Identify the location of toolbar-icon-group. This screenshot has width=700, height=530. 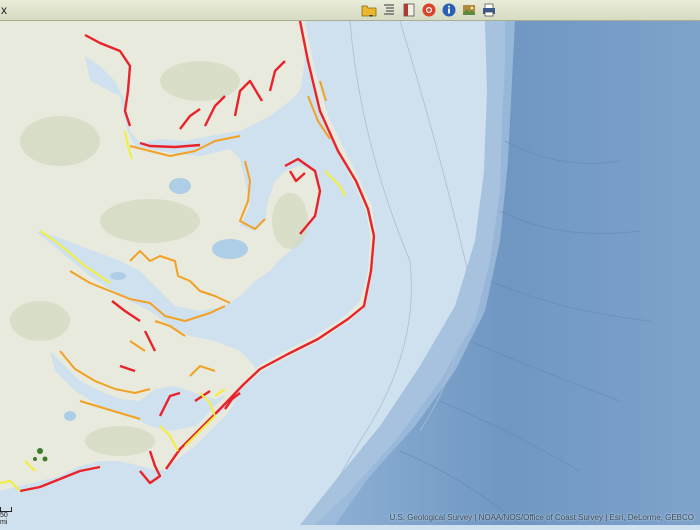
(428, 9).